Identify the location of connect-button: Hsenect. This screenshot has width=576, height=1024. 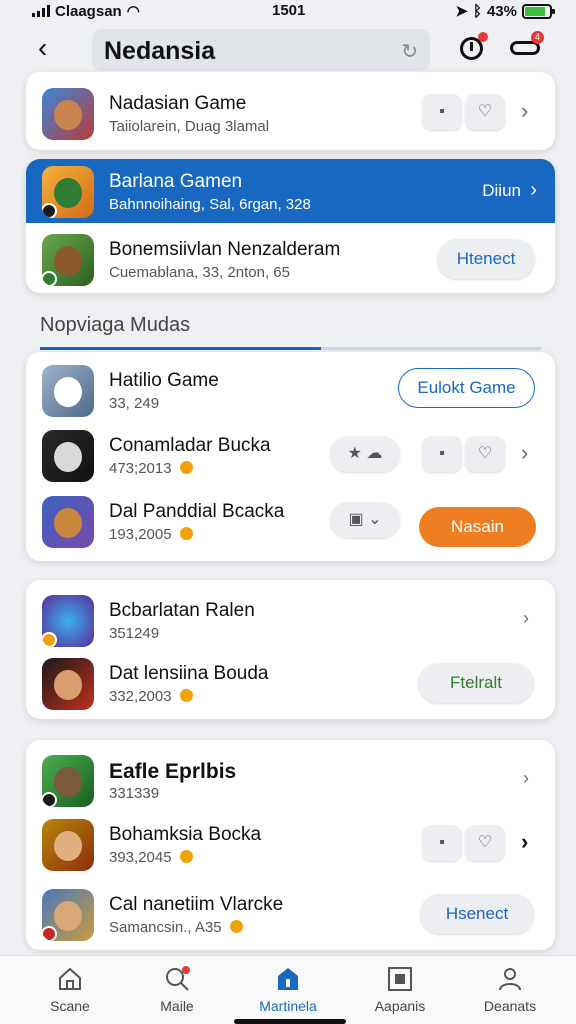
(477, 914).